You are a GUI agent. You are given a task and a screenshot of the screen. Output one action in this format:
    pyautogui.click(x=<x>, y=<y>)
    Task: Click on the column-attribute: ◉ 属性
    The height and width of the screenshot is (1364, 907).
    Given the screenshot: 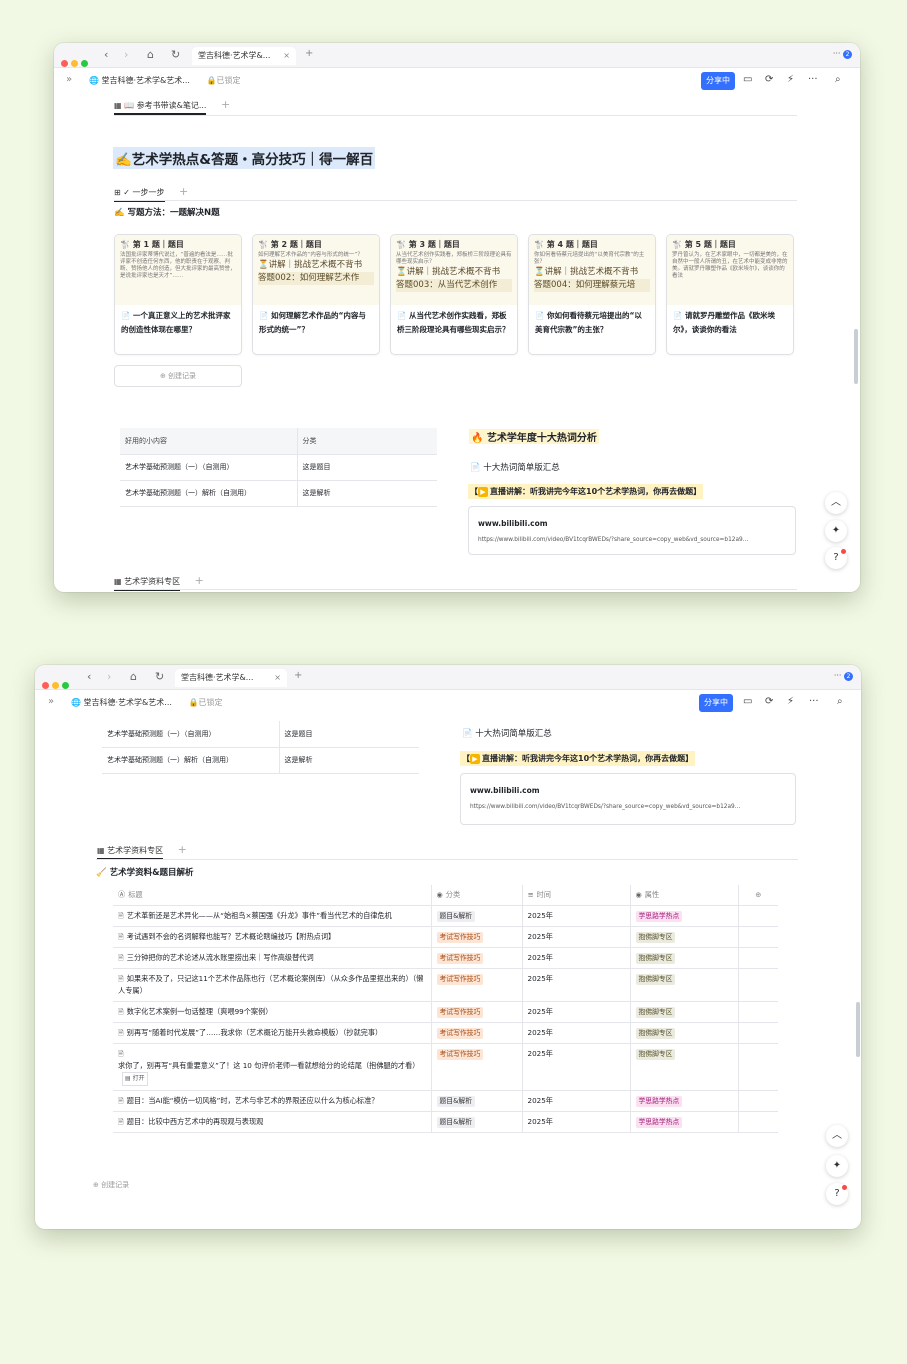 What is the action you would take?
    pyautogui.click(x=684, y=895)
    